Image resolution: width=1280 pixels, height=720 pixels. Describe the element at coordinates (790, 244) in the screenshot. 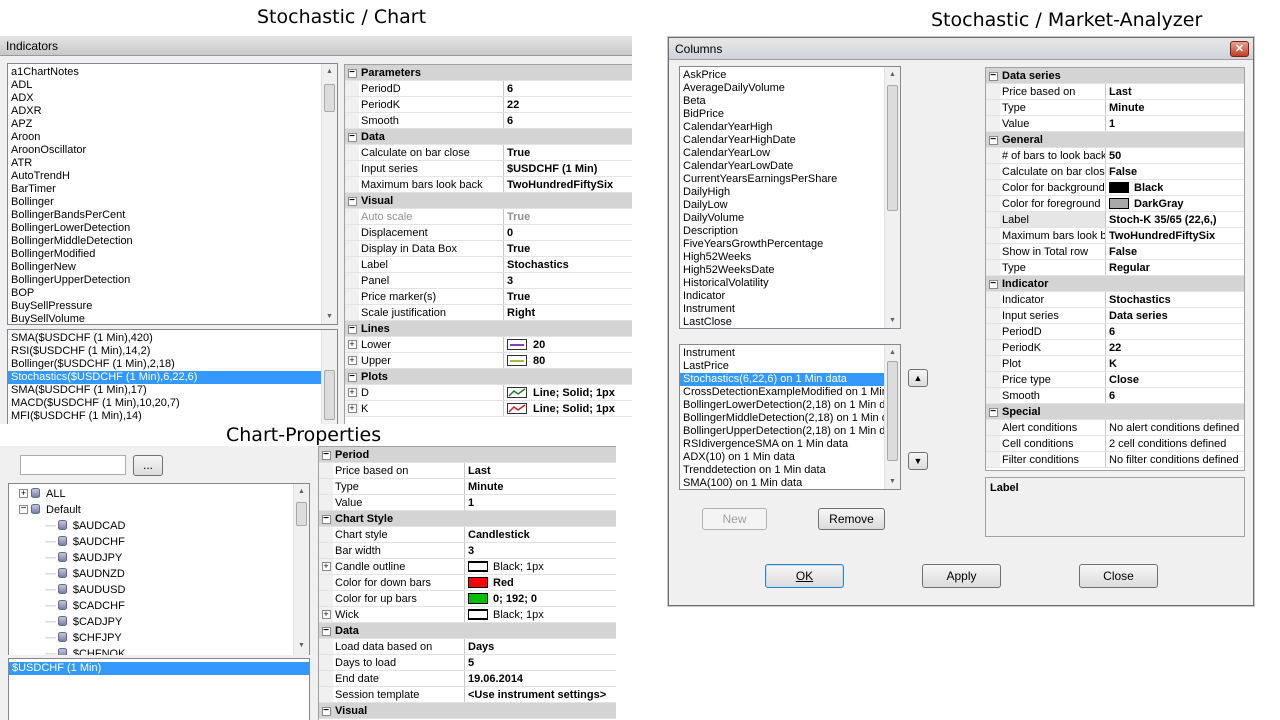

I see `list-item: FiveYearsGrowthPercentage` at that location.